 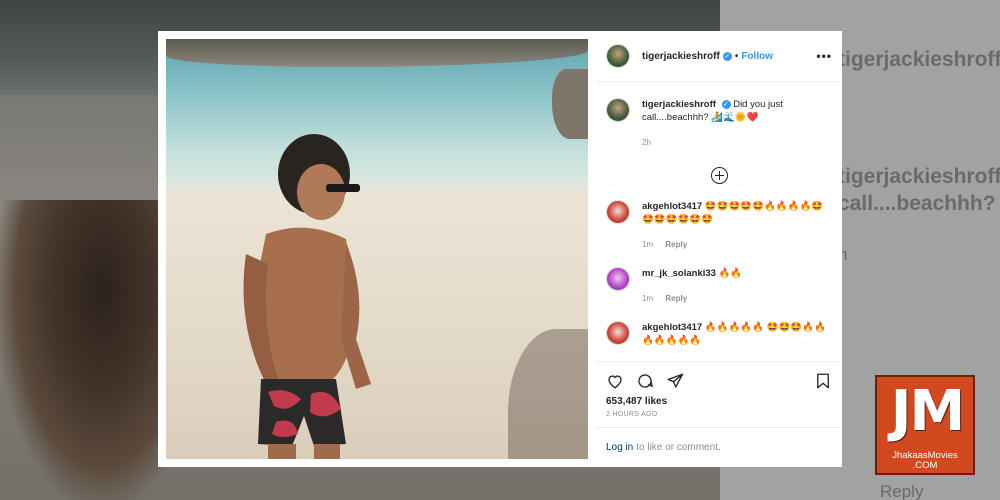 I want to click on jhakaasmovies-logo: JM JhakaasMovies .COM, so click(x=925, y=425).